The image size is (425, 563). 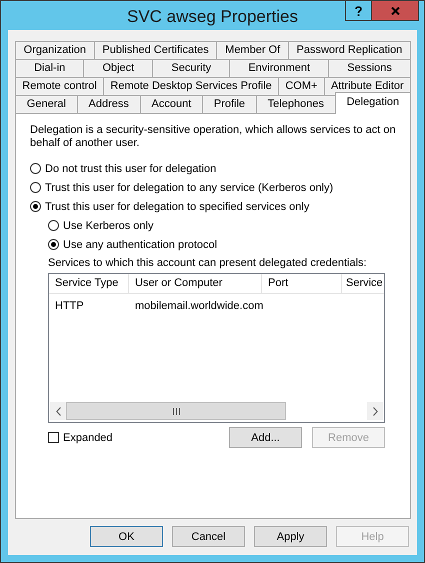 What do you see at coordinates (89, 283) in the screenshot?
I see `column-header: Service Type` at bounding box center [89, 283].